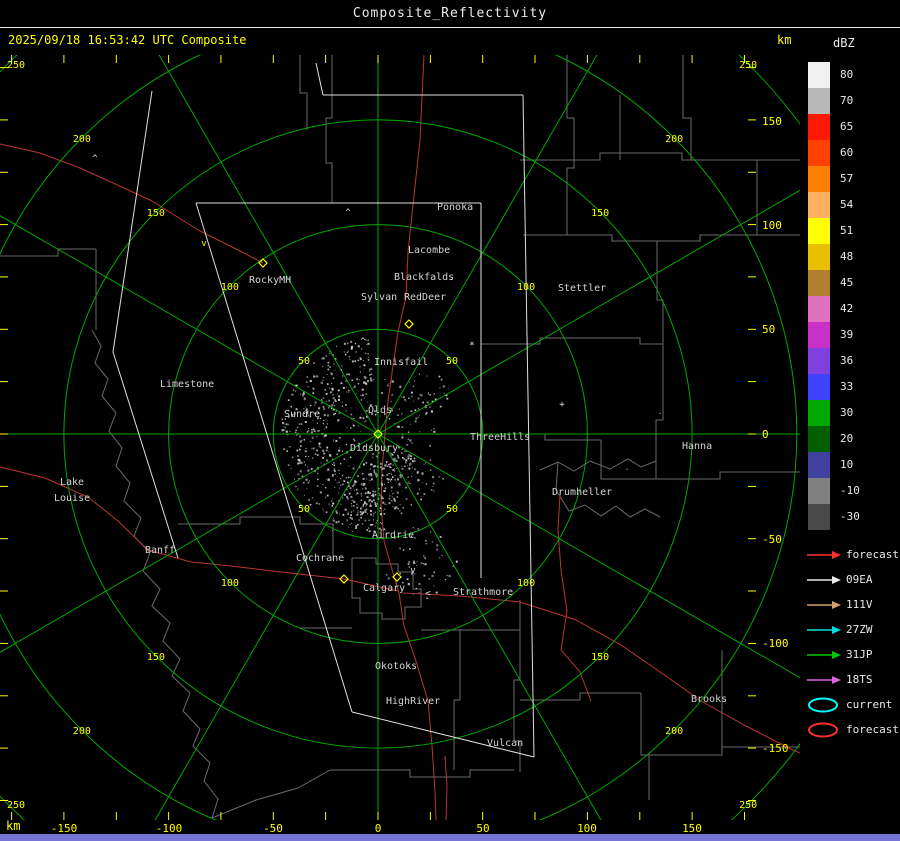 This screenshot has height=841, width=900. I want to click on highway, so click(446, 788).